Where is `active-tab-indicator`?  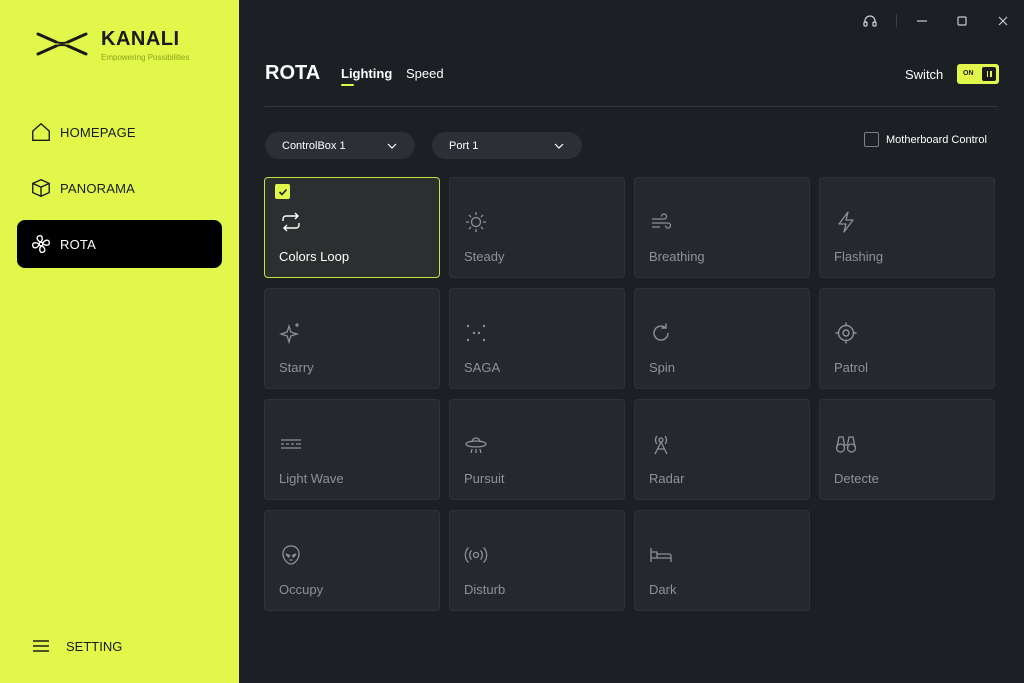 active-tab-indicator is located at coordinates (347, 85).